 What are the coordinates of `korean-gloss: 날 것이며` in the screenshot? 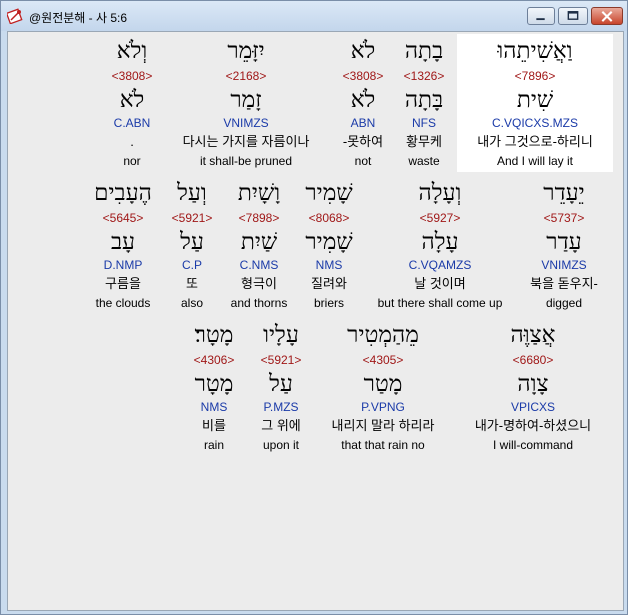 It's located at (440, 283).